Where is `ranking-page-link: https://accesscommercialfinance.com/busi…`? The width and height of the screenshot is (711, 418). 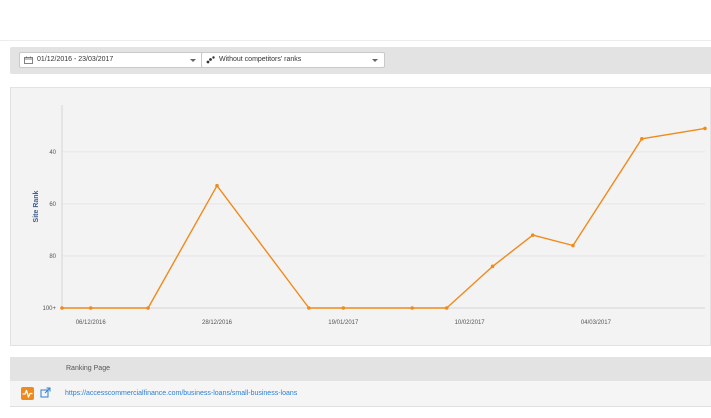
ranking-page-link: https://accesscommercialfinance.com/busi… is located at coordinates (181, 393).